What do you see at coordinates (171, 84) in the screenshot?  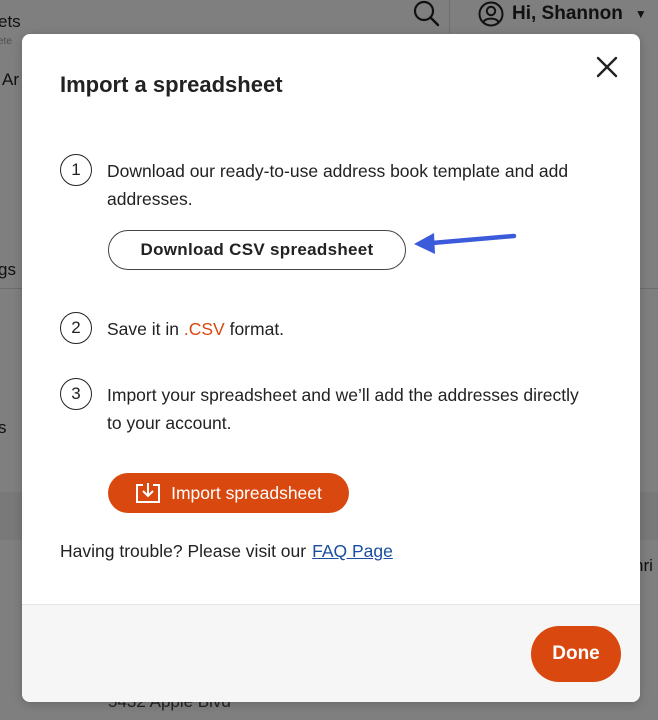 I see `modal-title: Import a spreadsheet` at bounding box center [171, 84].